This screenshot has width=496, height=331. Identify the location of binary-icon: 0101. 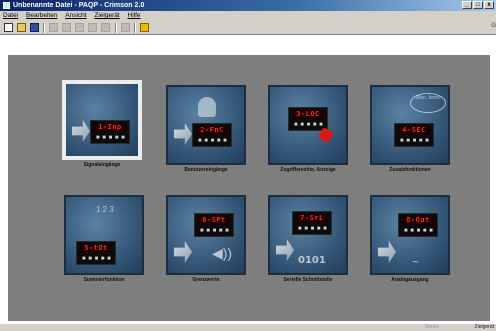
(312, 260).